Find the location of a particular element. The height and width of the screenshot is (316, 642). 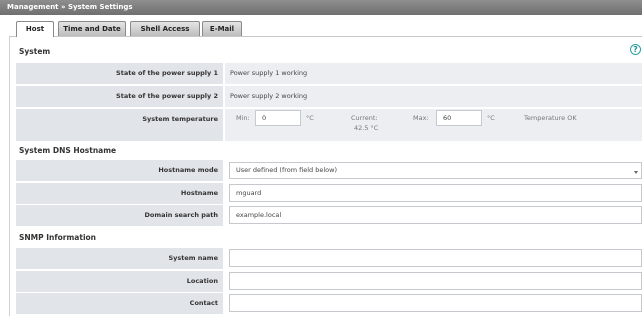

system-temperature-label: System temperature is located at coordinates (119, 125).